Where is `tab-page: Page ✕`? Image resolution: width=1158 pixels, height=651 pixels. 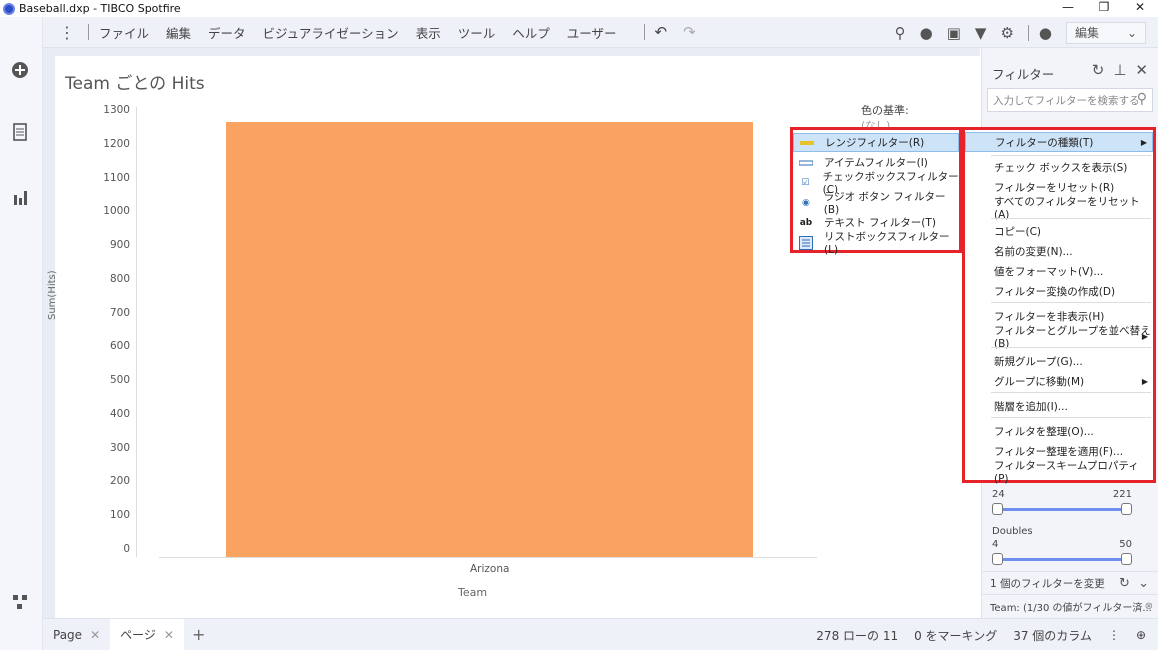
tab-page: Page ✕ is located at coordinates (76, 635).